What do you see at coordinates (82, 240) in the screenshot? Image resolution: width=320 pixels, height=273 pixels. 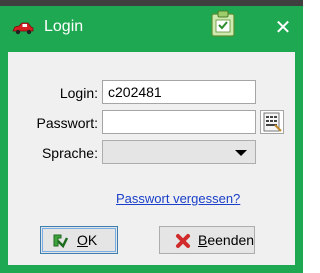 I see `ok-mnemonic: O` at bounding box center [82, 240].